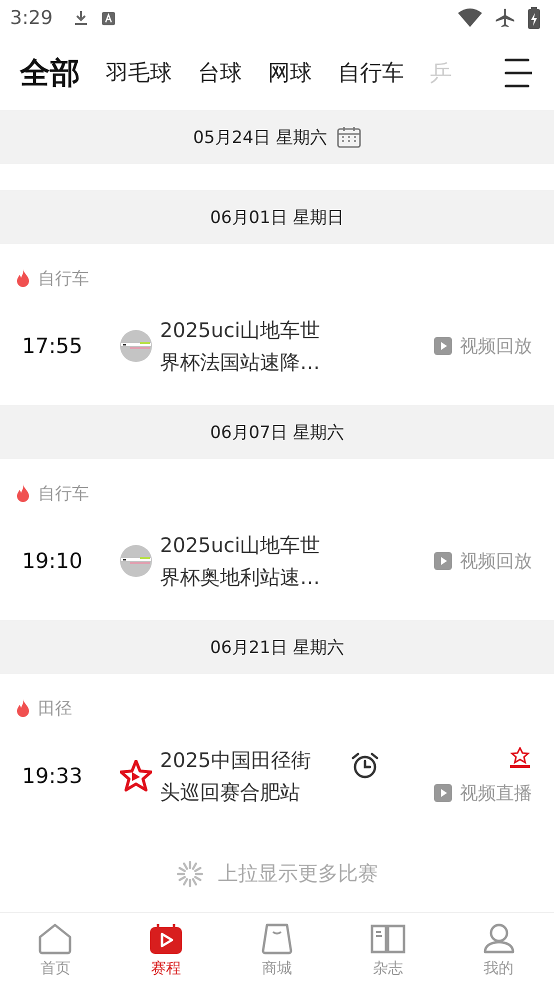  What do you see at coordinates (518, 73) in the screenshot?
I see `menu-icon` at bounding box center [518, 73].